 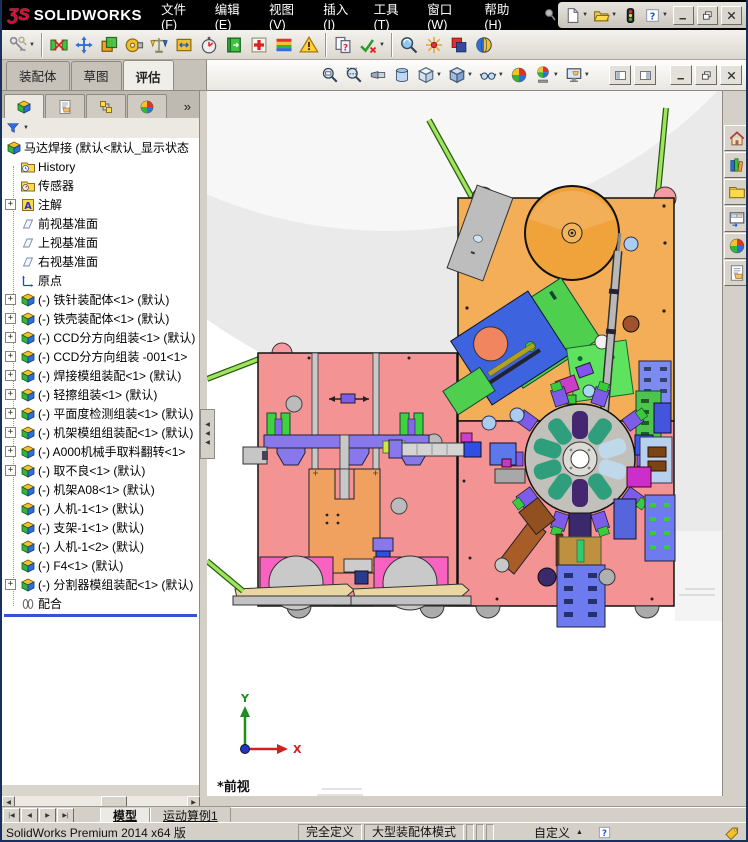 I want to click on design-check-warning-button, so click(x=309, y=45).